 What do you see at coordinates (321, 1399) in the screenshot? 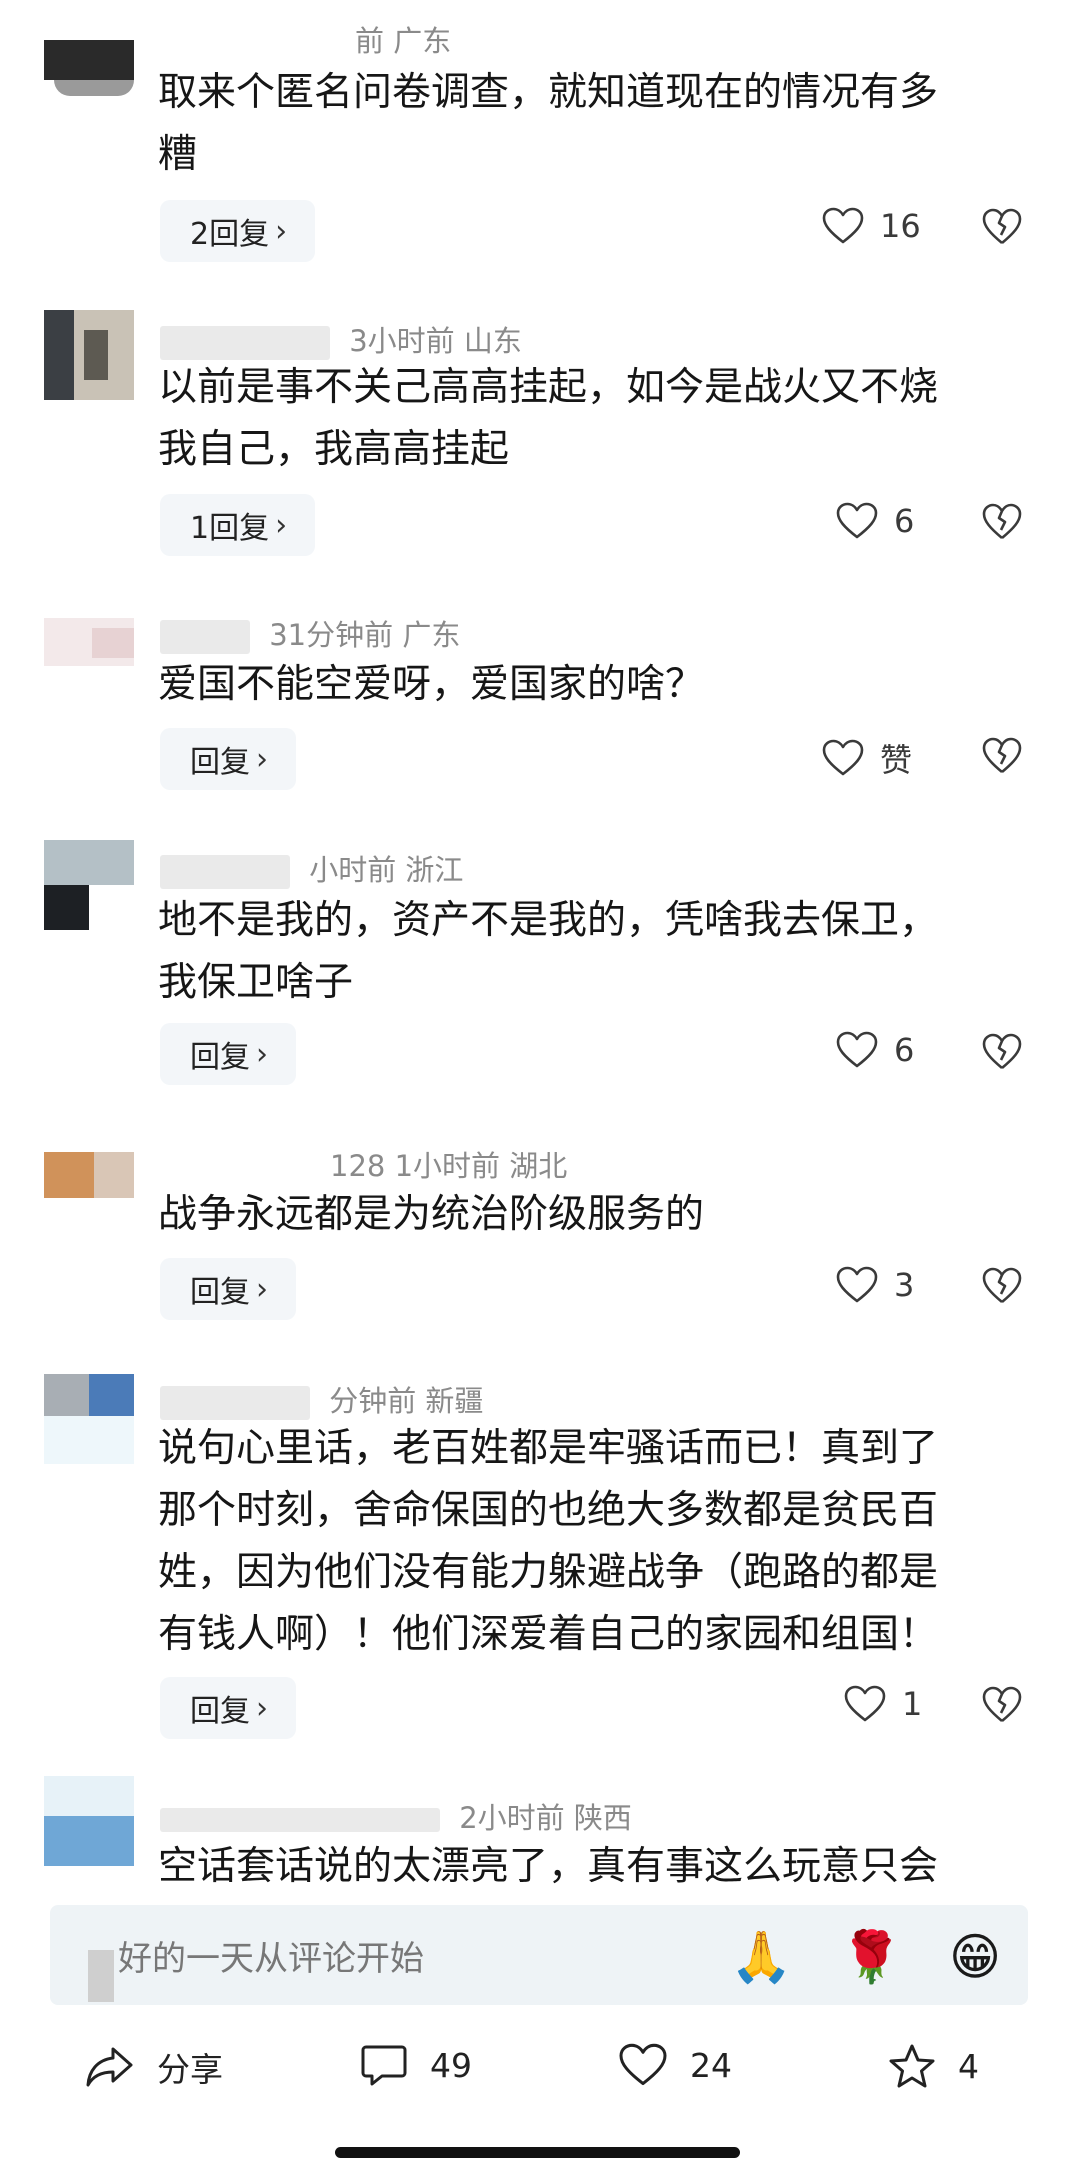
I see `comment-meta: 分钟前 新疆` at bounding box center [321, 1399].